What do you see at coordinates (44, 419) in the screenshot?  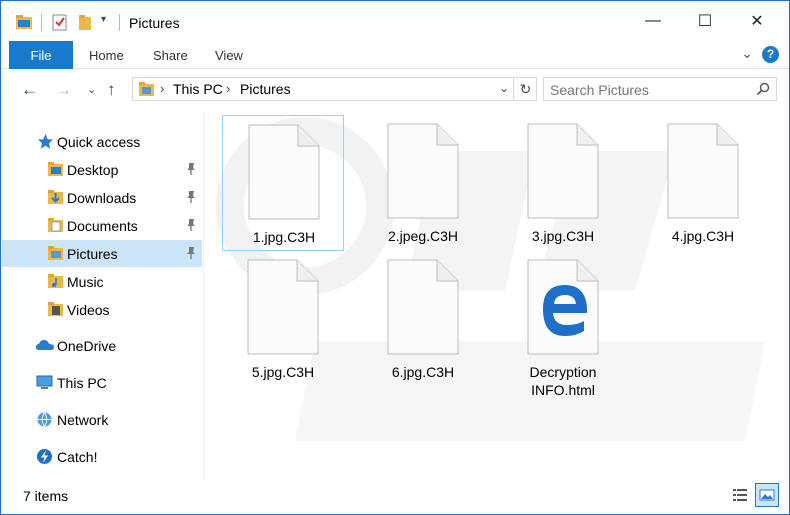 I see `network-icon` at bounding box center [44, 419].